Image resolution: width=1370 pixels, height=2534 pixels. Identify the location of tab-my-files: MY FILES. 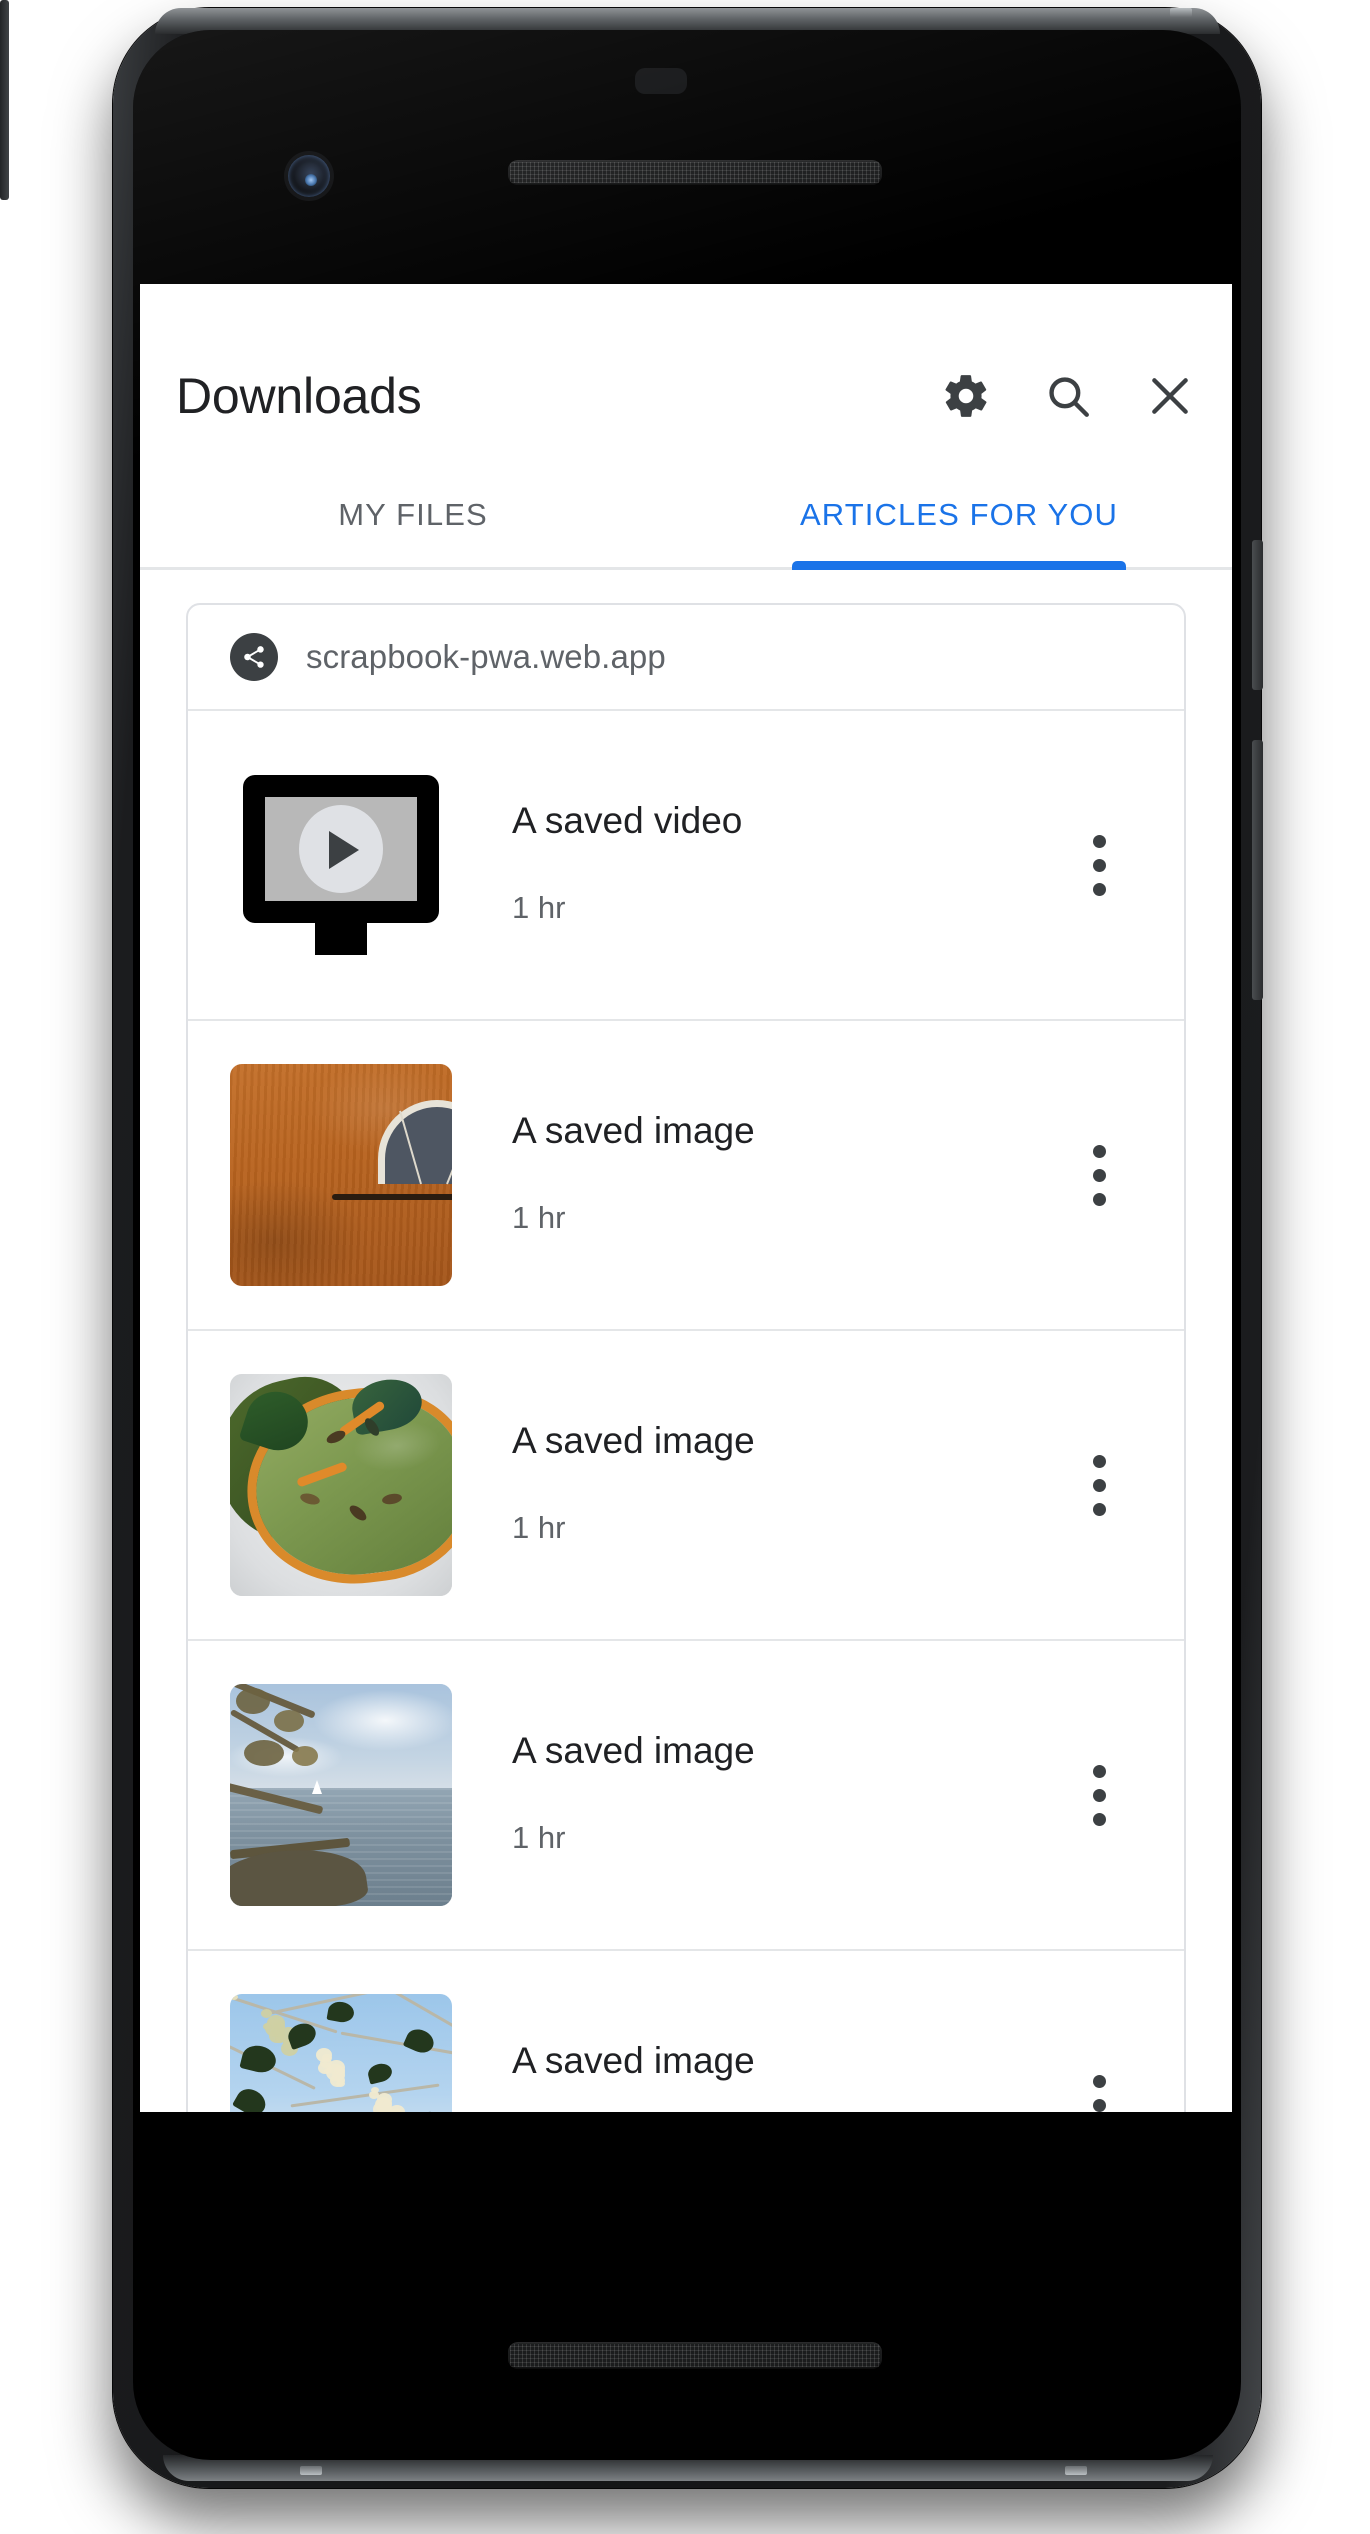
(413, 514).